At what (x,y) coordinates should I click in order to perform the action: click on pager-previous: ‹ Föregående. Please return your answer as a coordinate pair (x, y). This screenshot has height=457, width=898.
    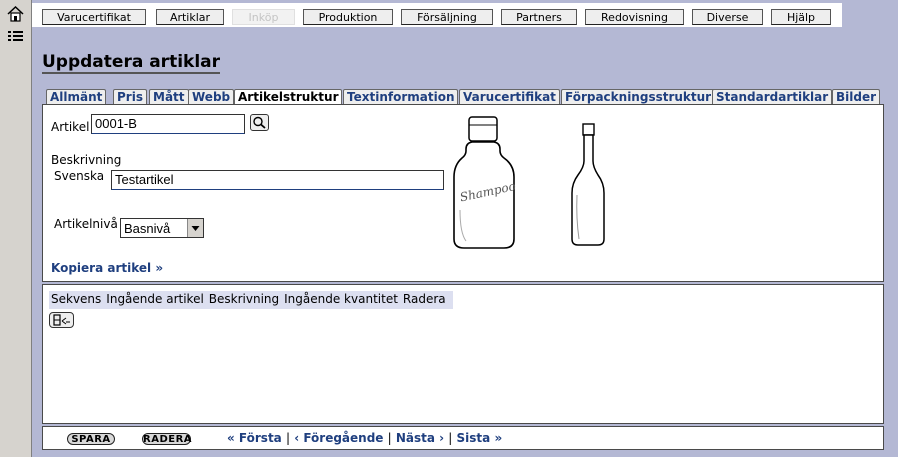
    Looking at the image, I should click on (338, 438).